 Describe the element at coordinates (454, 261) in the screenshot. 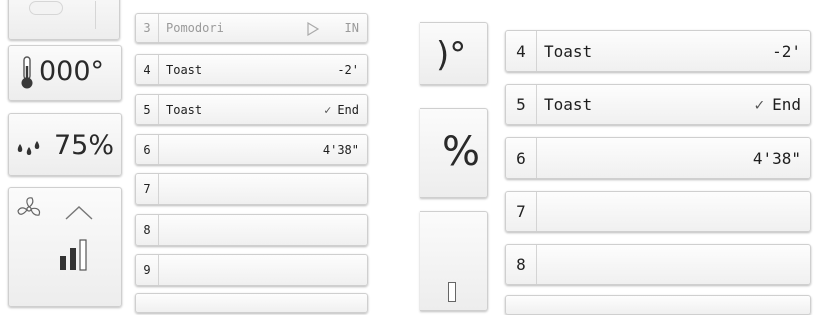

I see `zoom-fan-tile-partial` at that location.